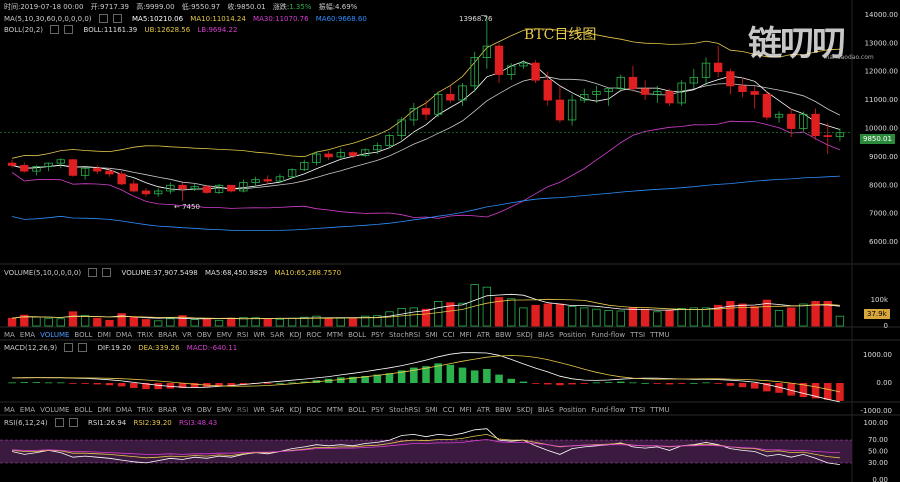  I want to click on rsi1-text: RSI1:26.94, so click(107, 422).